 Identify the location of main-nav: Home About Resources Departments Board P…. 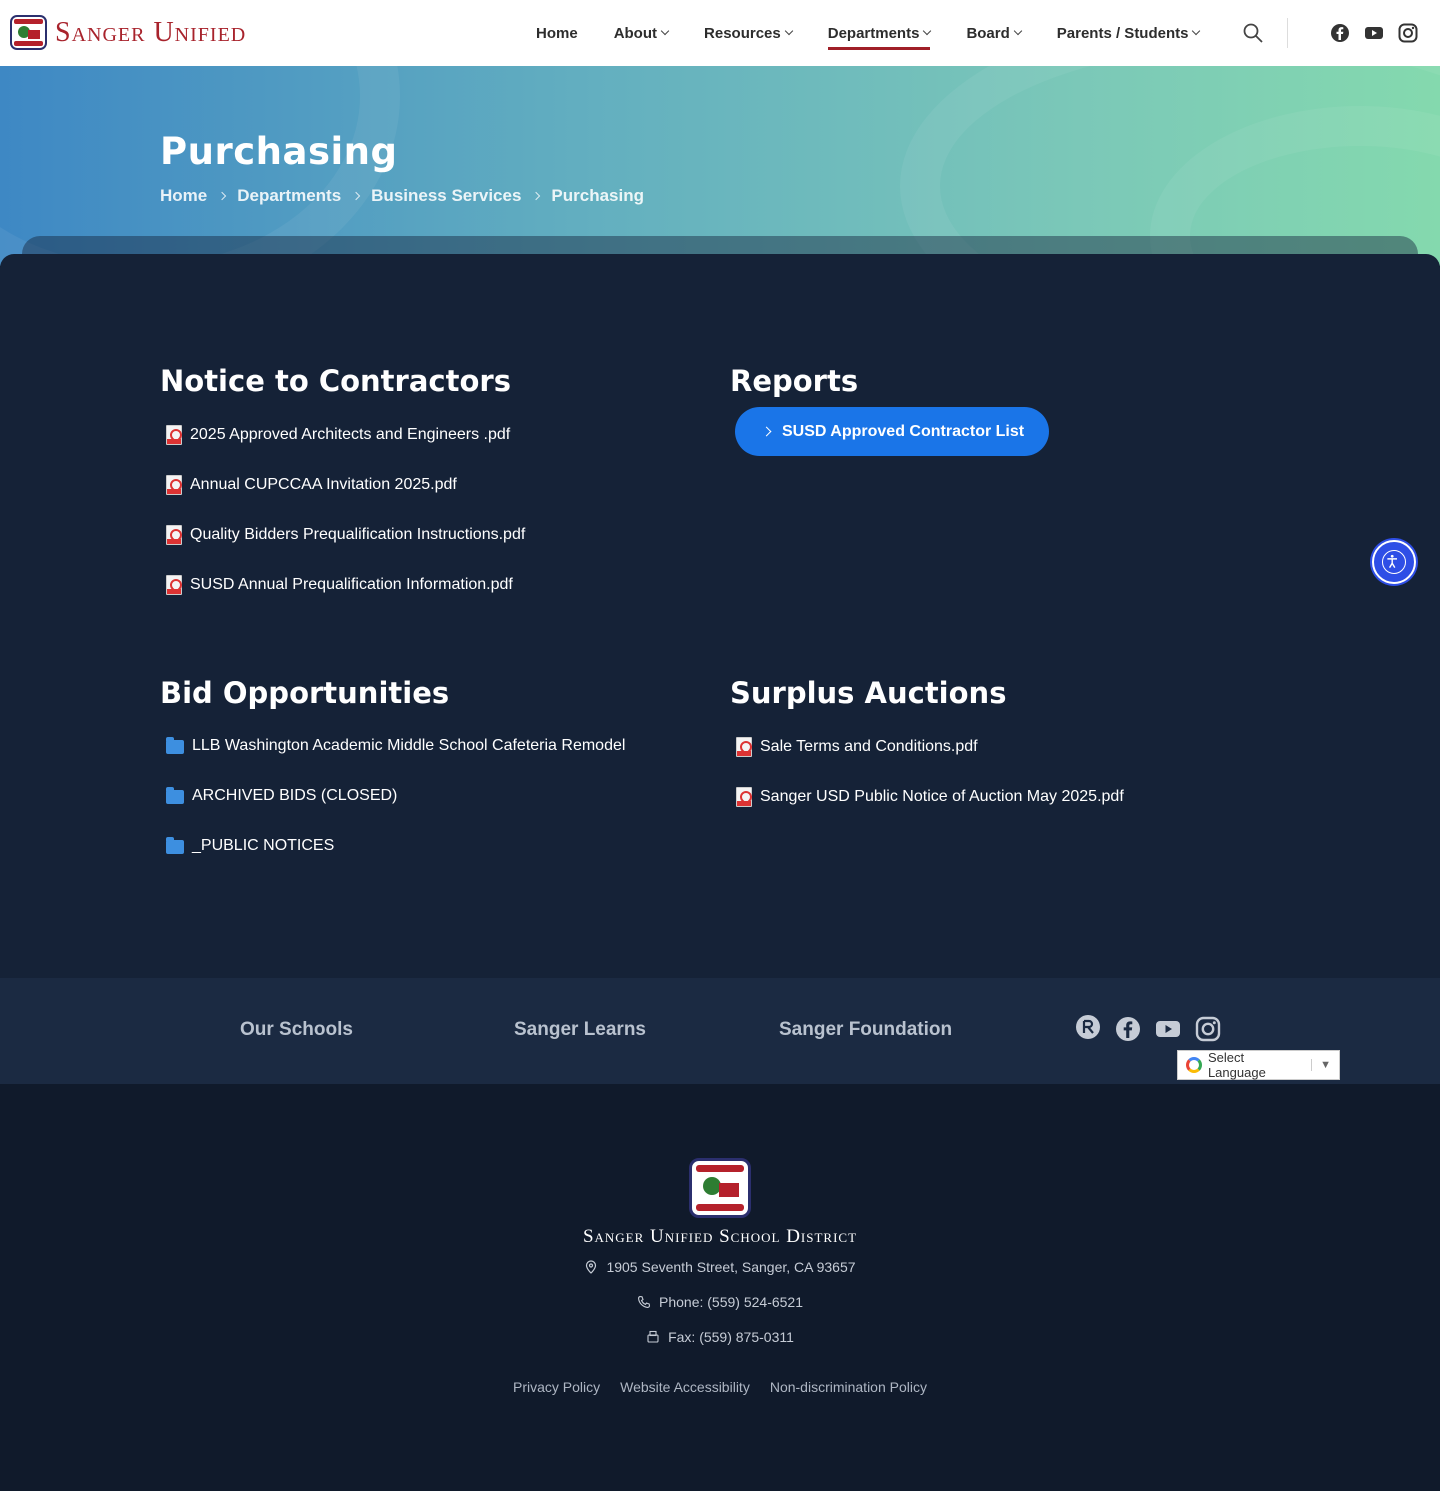
(868, 33).